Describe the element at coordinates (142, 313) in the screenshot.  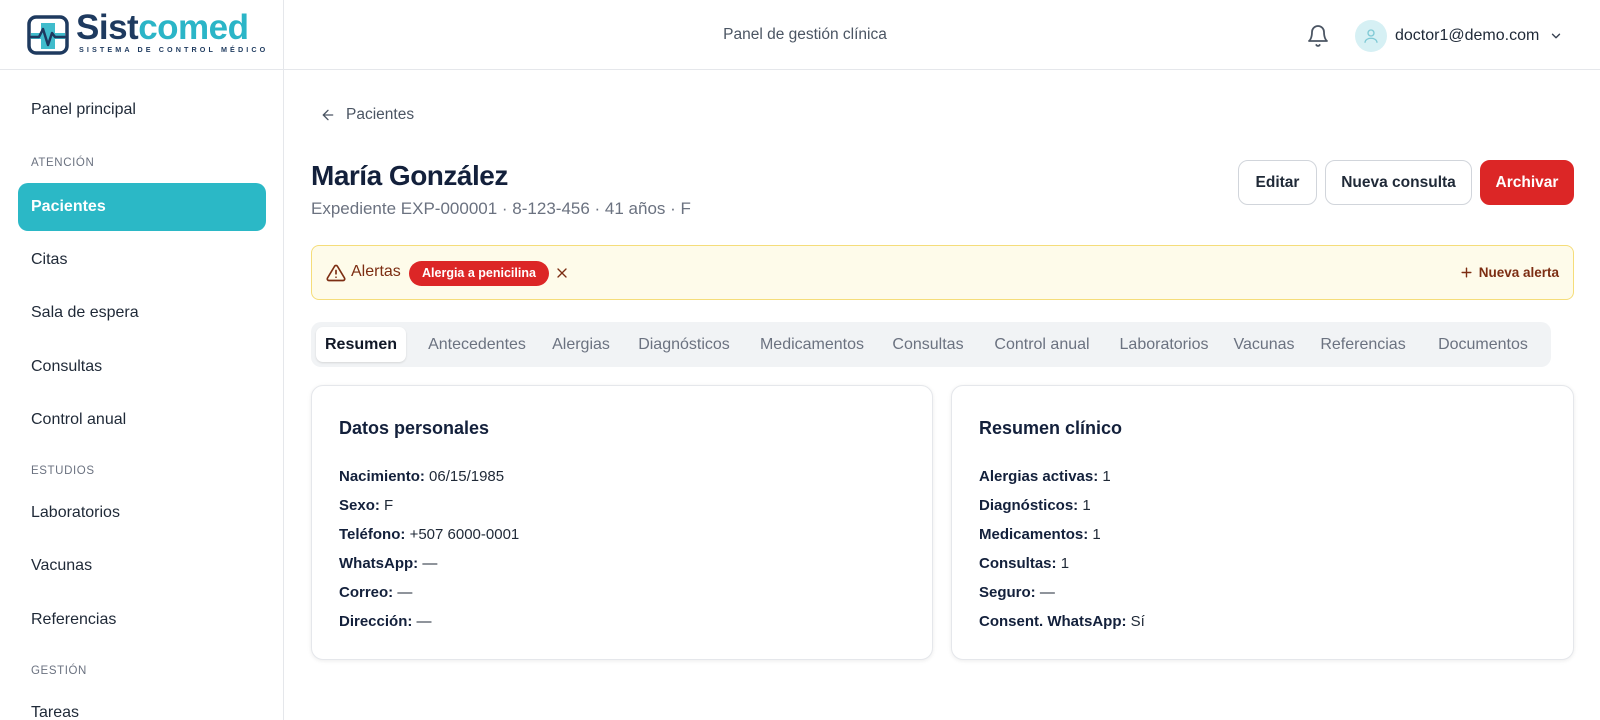
I see `sidebar-item-sala-de-espera: Sala de espera` at that location.